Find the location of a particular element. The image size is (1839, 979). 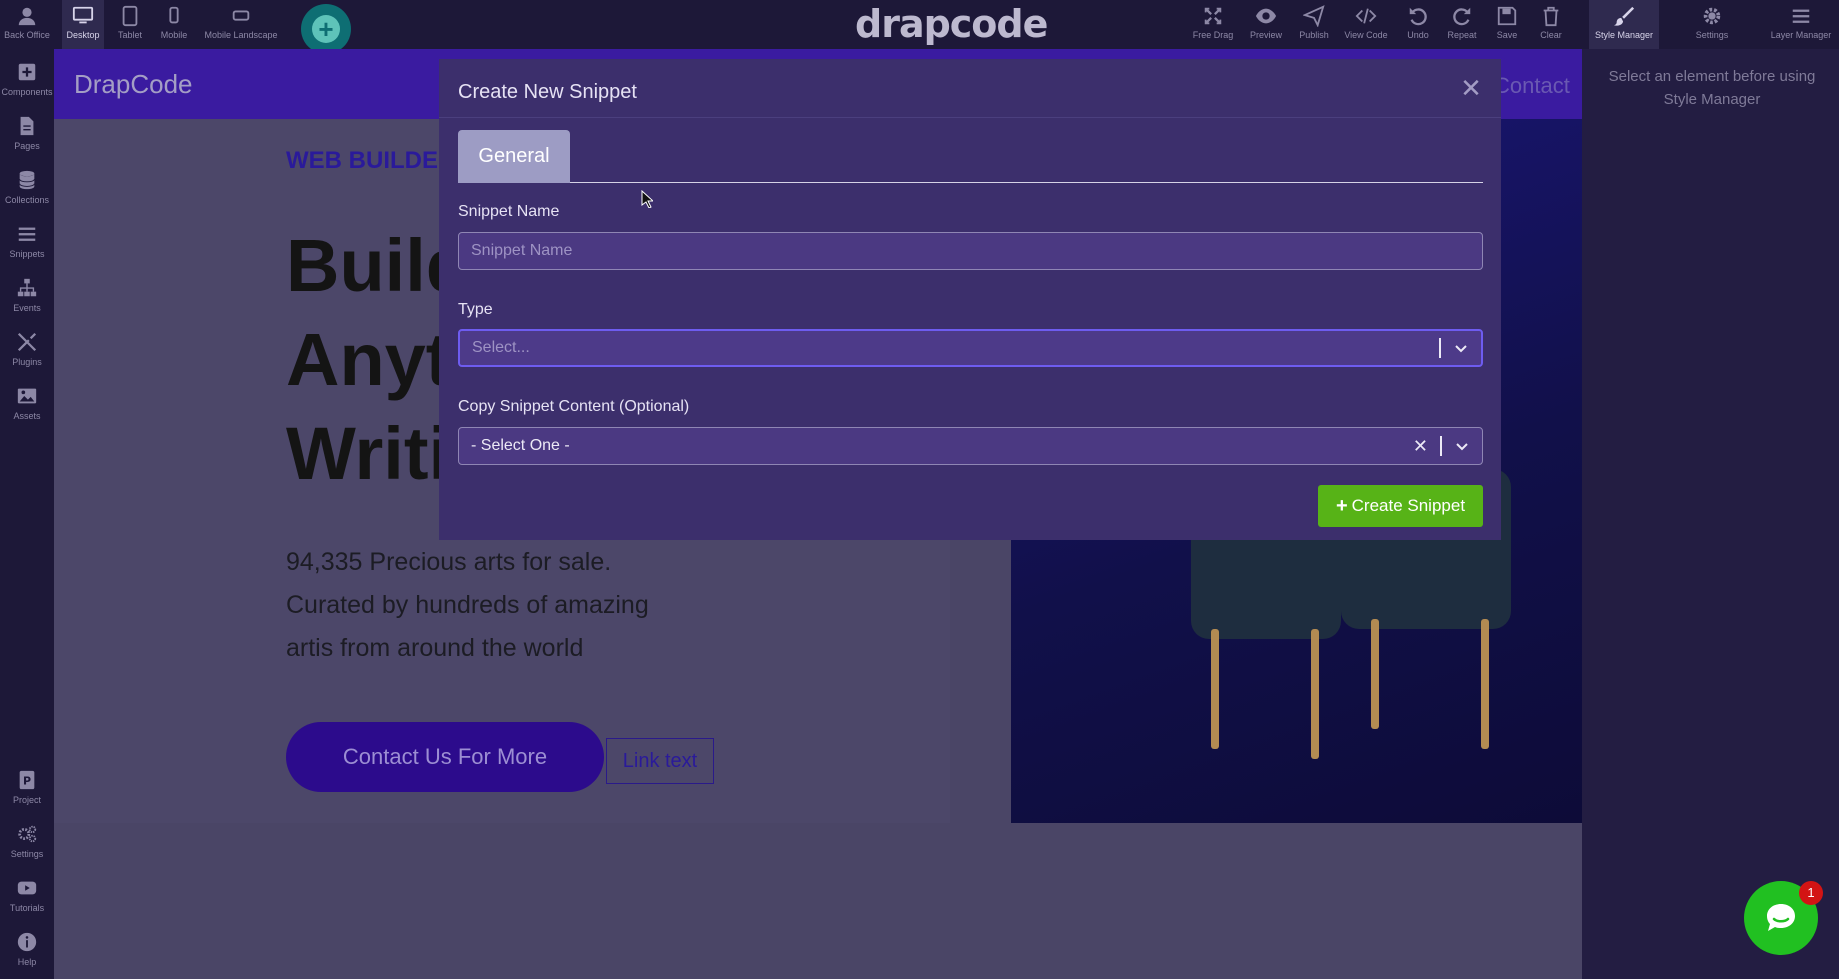

view-code-button: View Code is located at coordinates (1366, 24).